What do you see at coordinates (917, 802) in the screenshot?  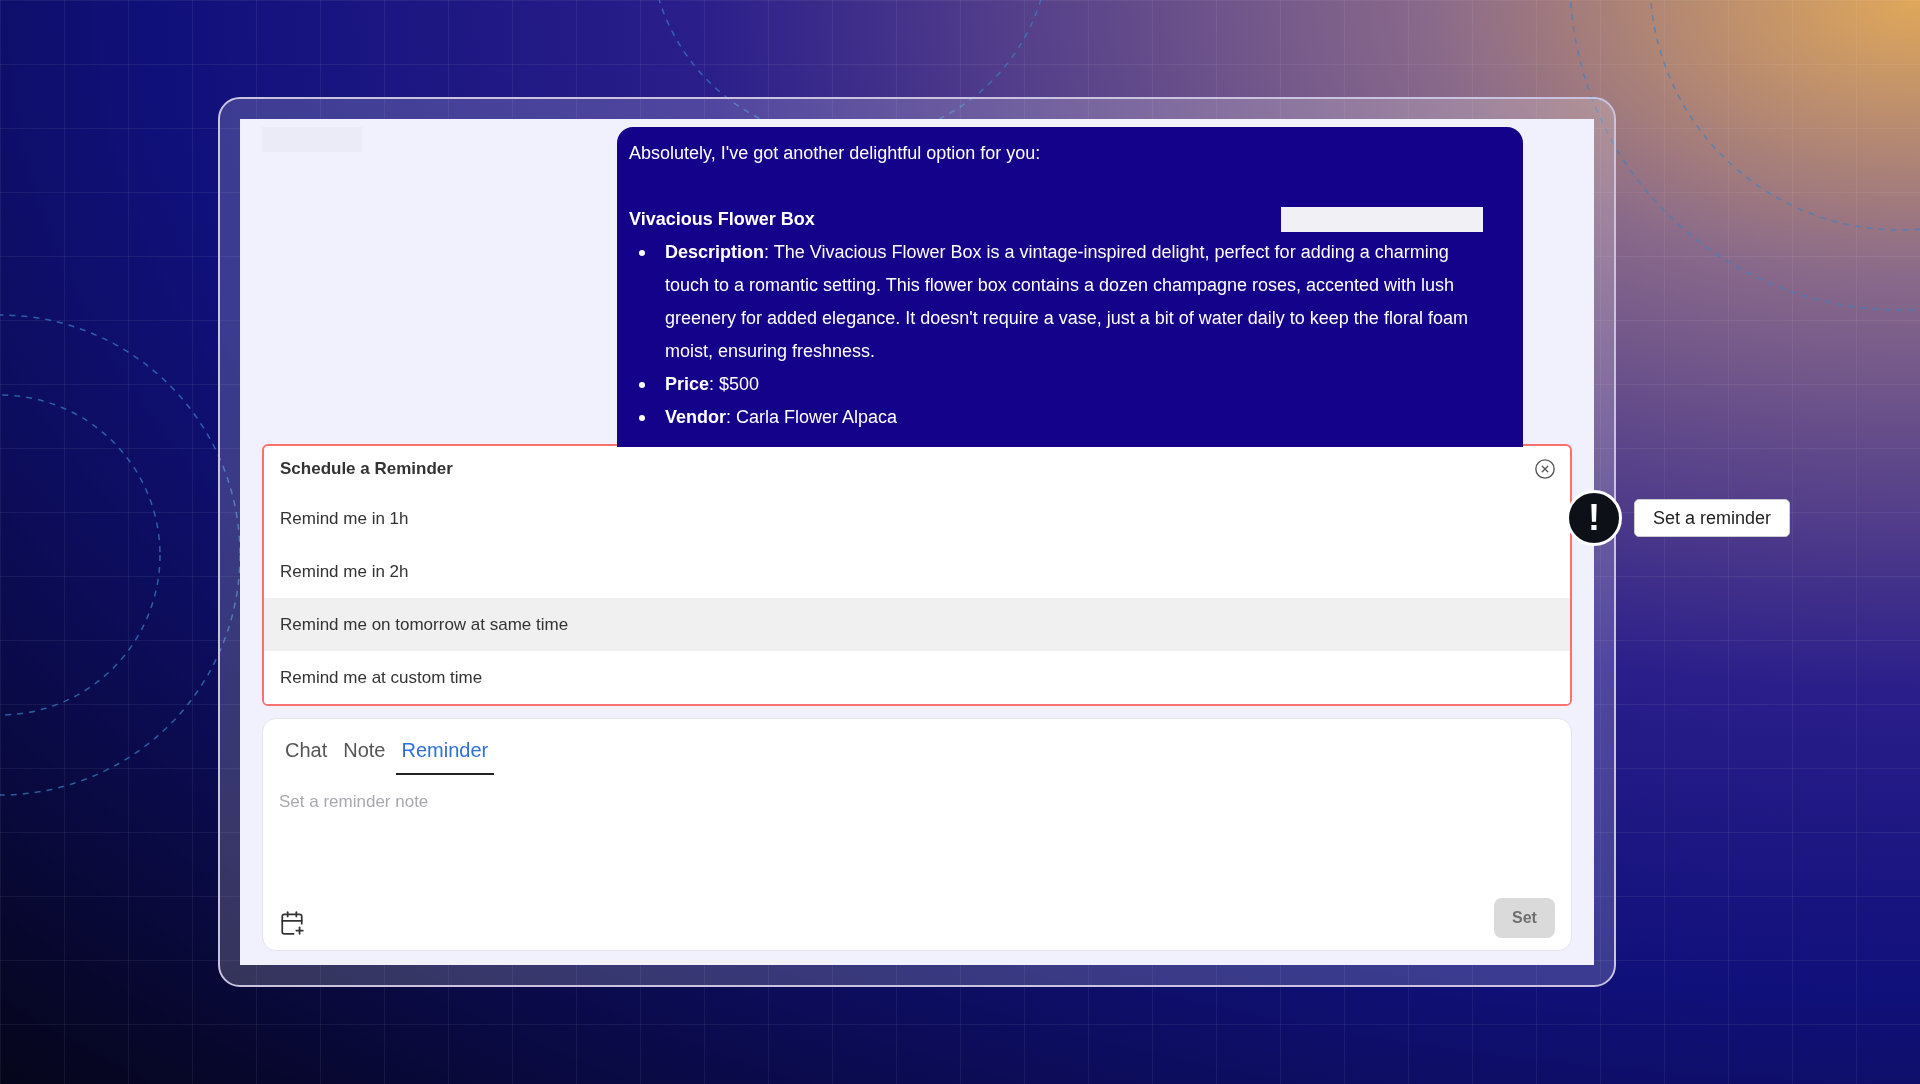 I see `reminder-note-field: Set a reminder note` at bounding box center [917, 802].